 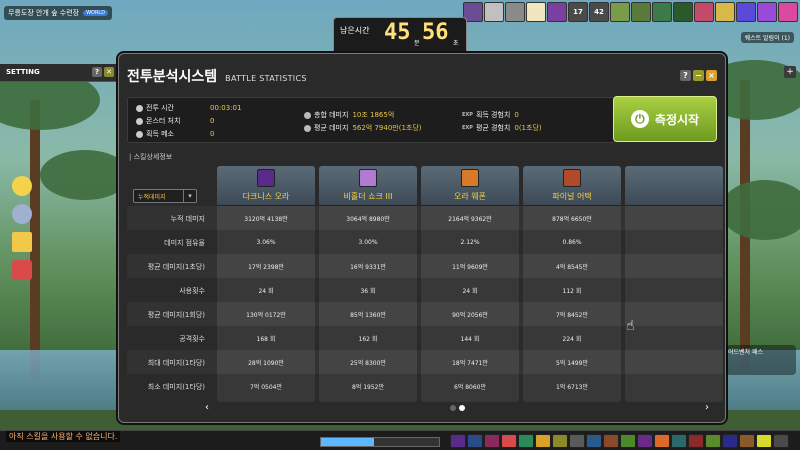 I want to click on row-label: 공격횟수, so click(x=192, y=339).